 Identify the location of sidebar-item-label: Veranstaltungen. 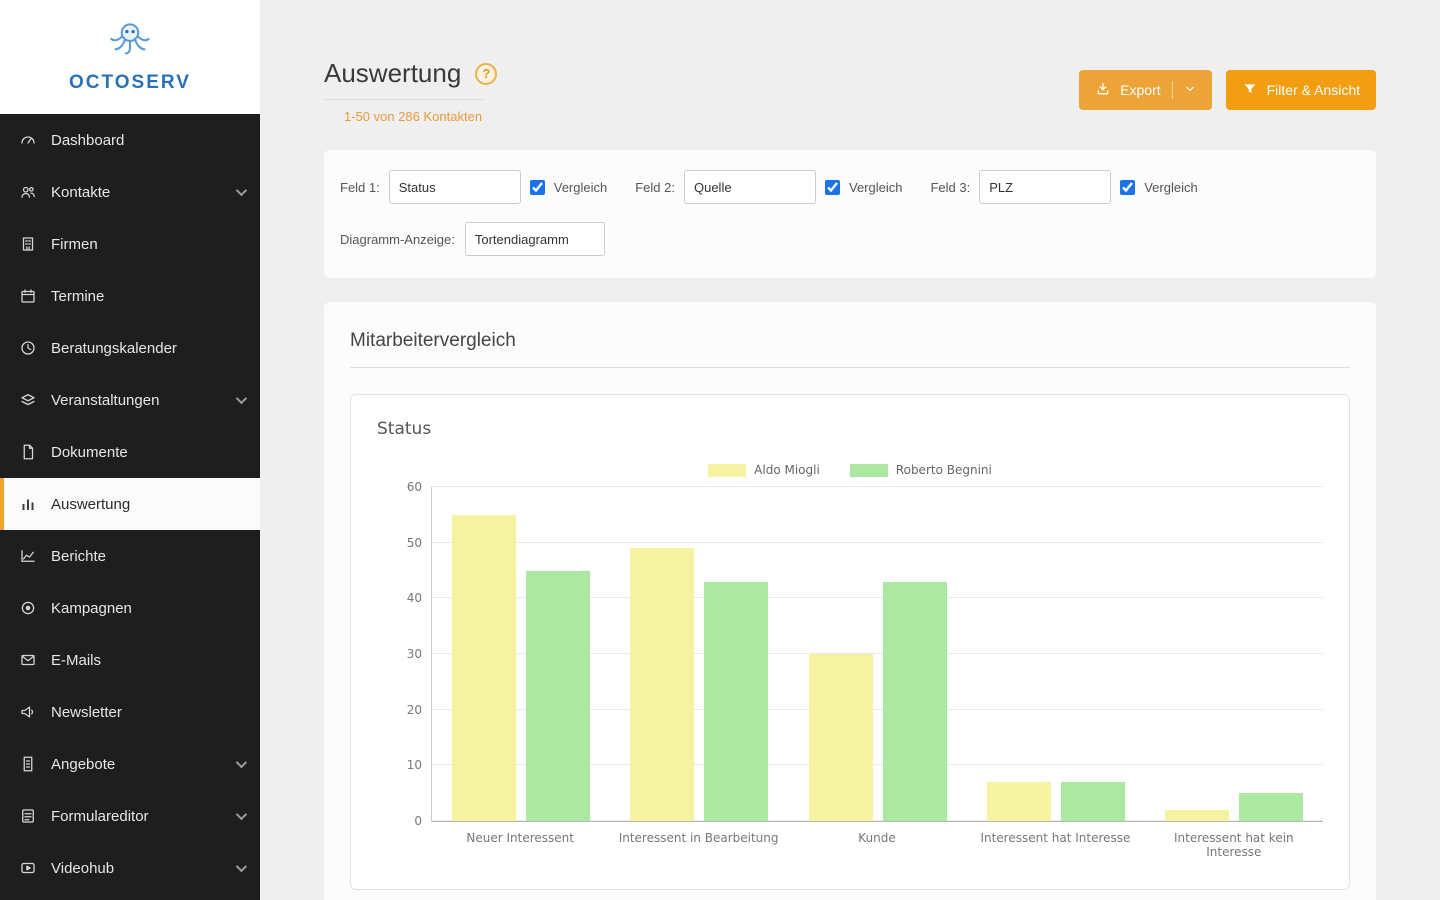
(105, 400).